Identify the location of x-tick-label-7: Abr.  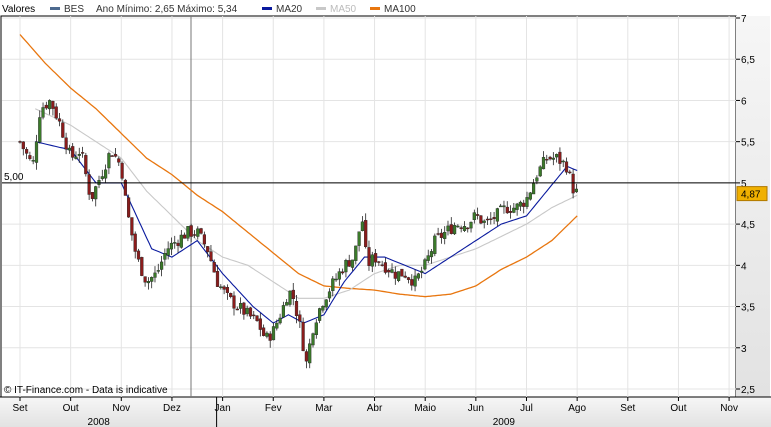
(375, 408).